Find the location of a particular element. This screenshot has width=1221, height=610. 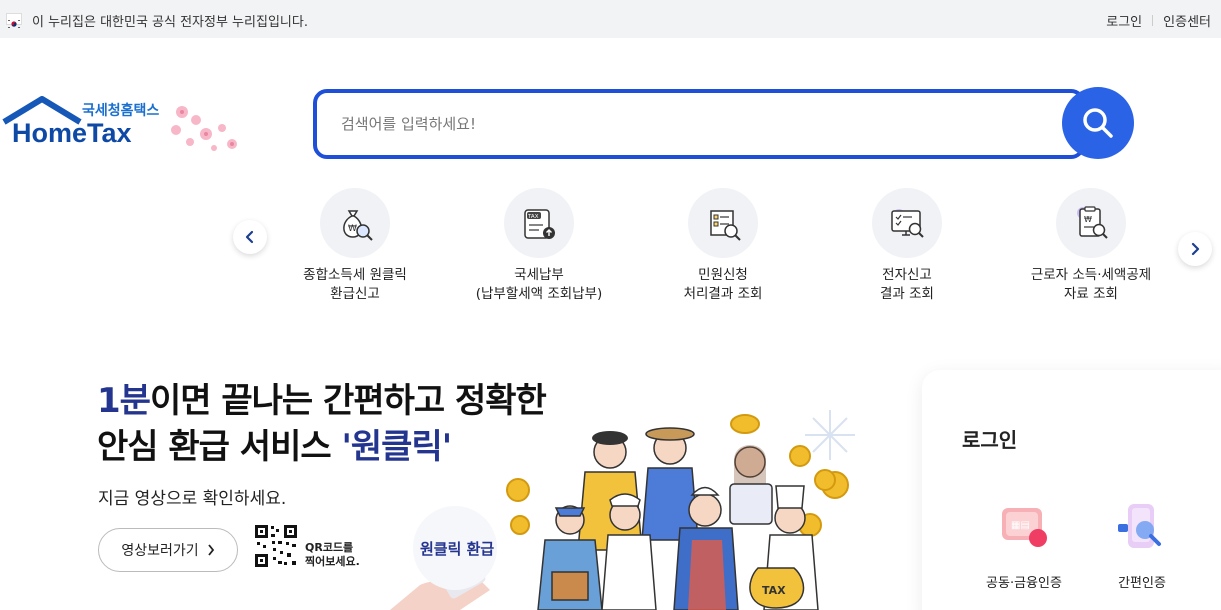

promo-headline-text: 안심 환급 서비스 is located at coordinates (219, 447).